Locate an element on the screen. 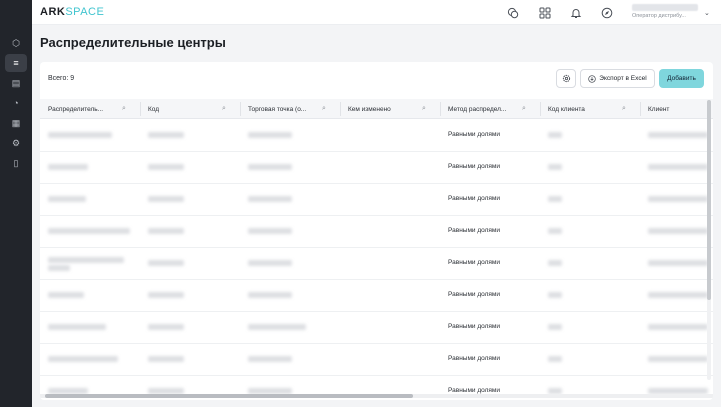 Image resolution: width=721 pixels, height=407 pixels. app-logo: ARKSPACE is located at coordinates (72, 12).